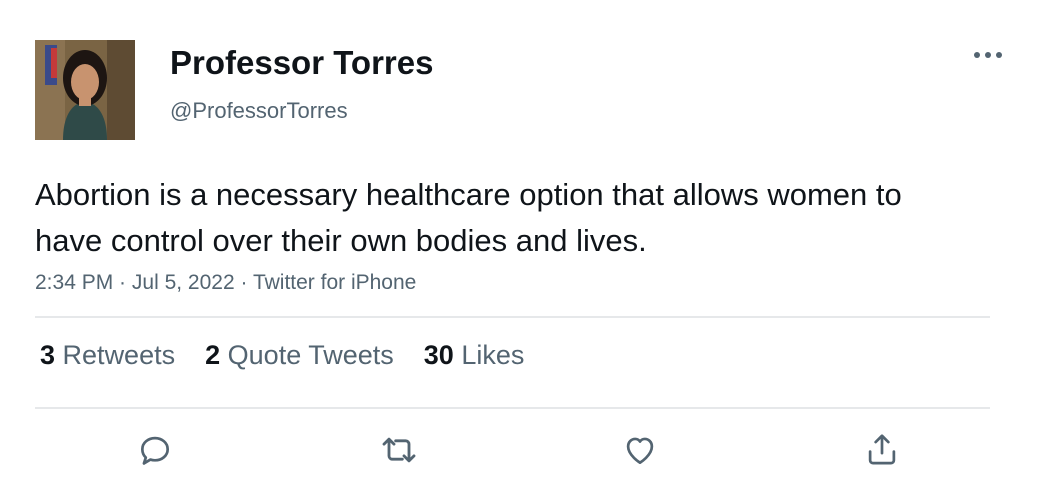 The width and height of the screenshot is (1050, 480). I want to click on heart-icon, so click(640, 451).